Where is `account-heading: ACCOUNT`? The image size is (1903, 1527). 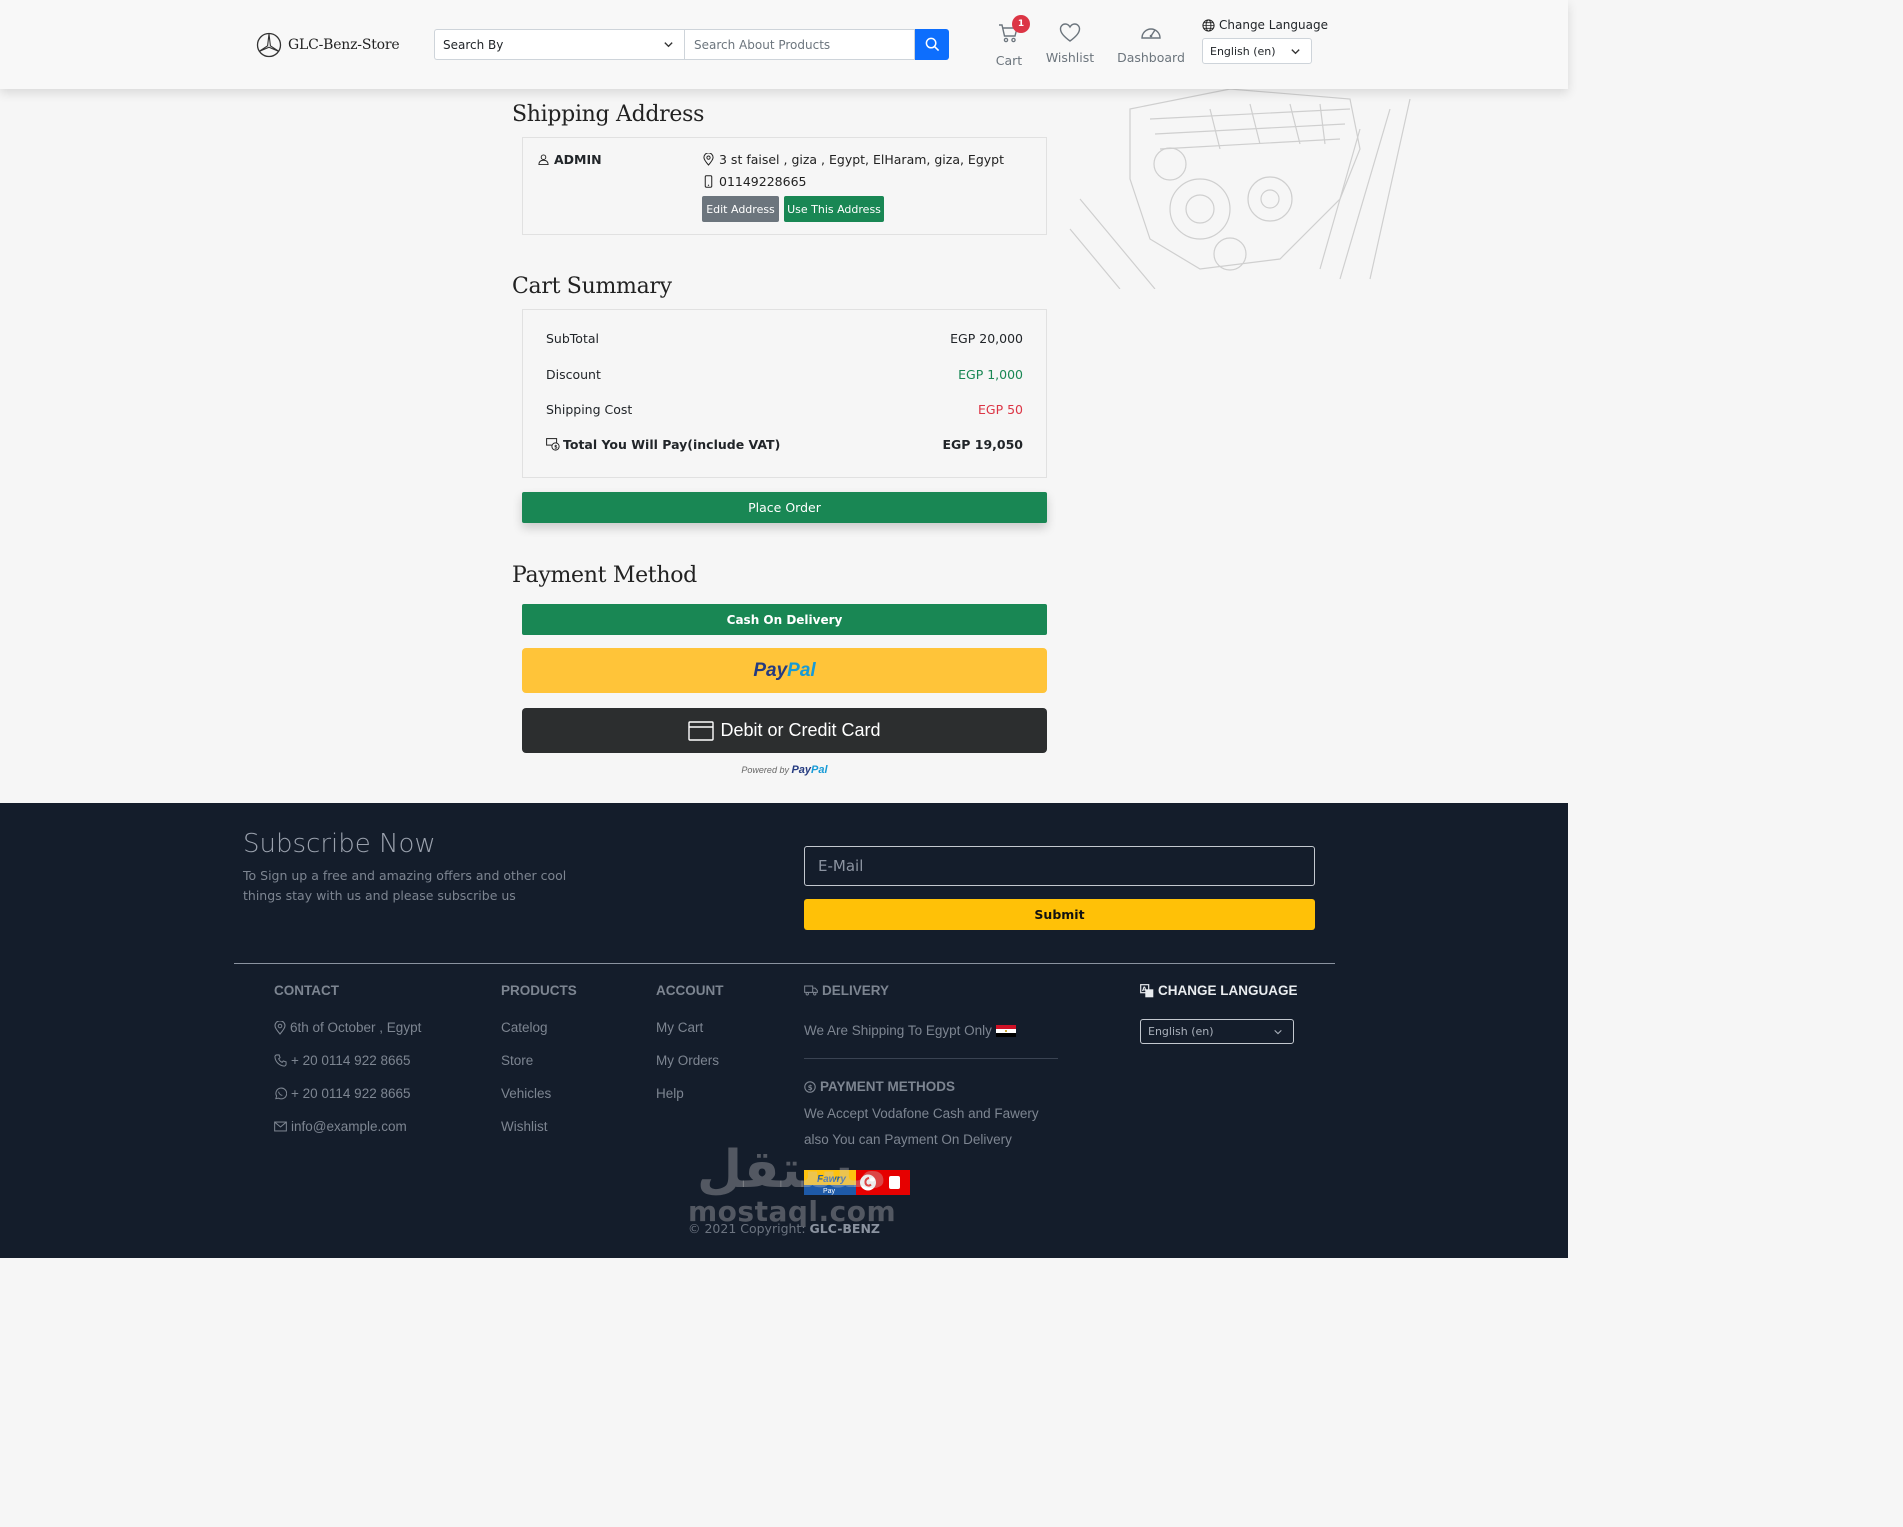
account-heading: ACCOUNT is located at coordinates (690, 990).